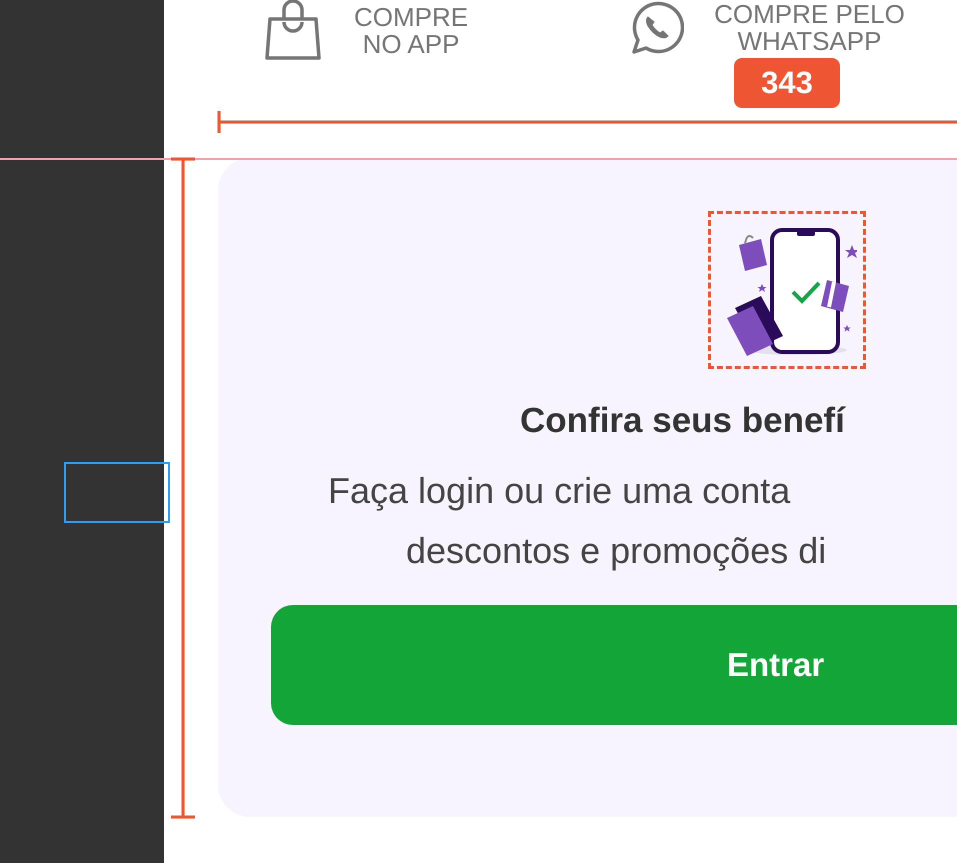 The width and height of the screenshot is (957, 863). Describe the element at coordinates (683, 421) in the screenshot. I see `card-title: Confira seus benefí` at that location.